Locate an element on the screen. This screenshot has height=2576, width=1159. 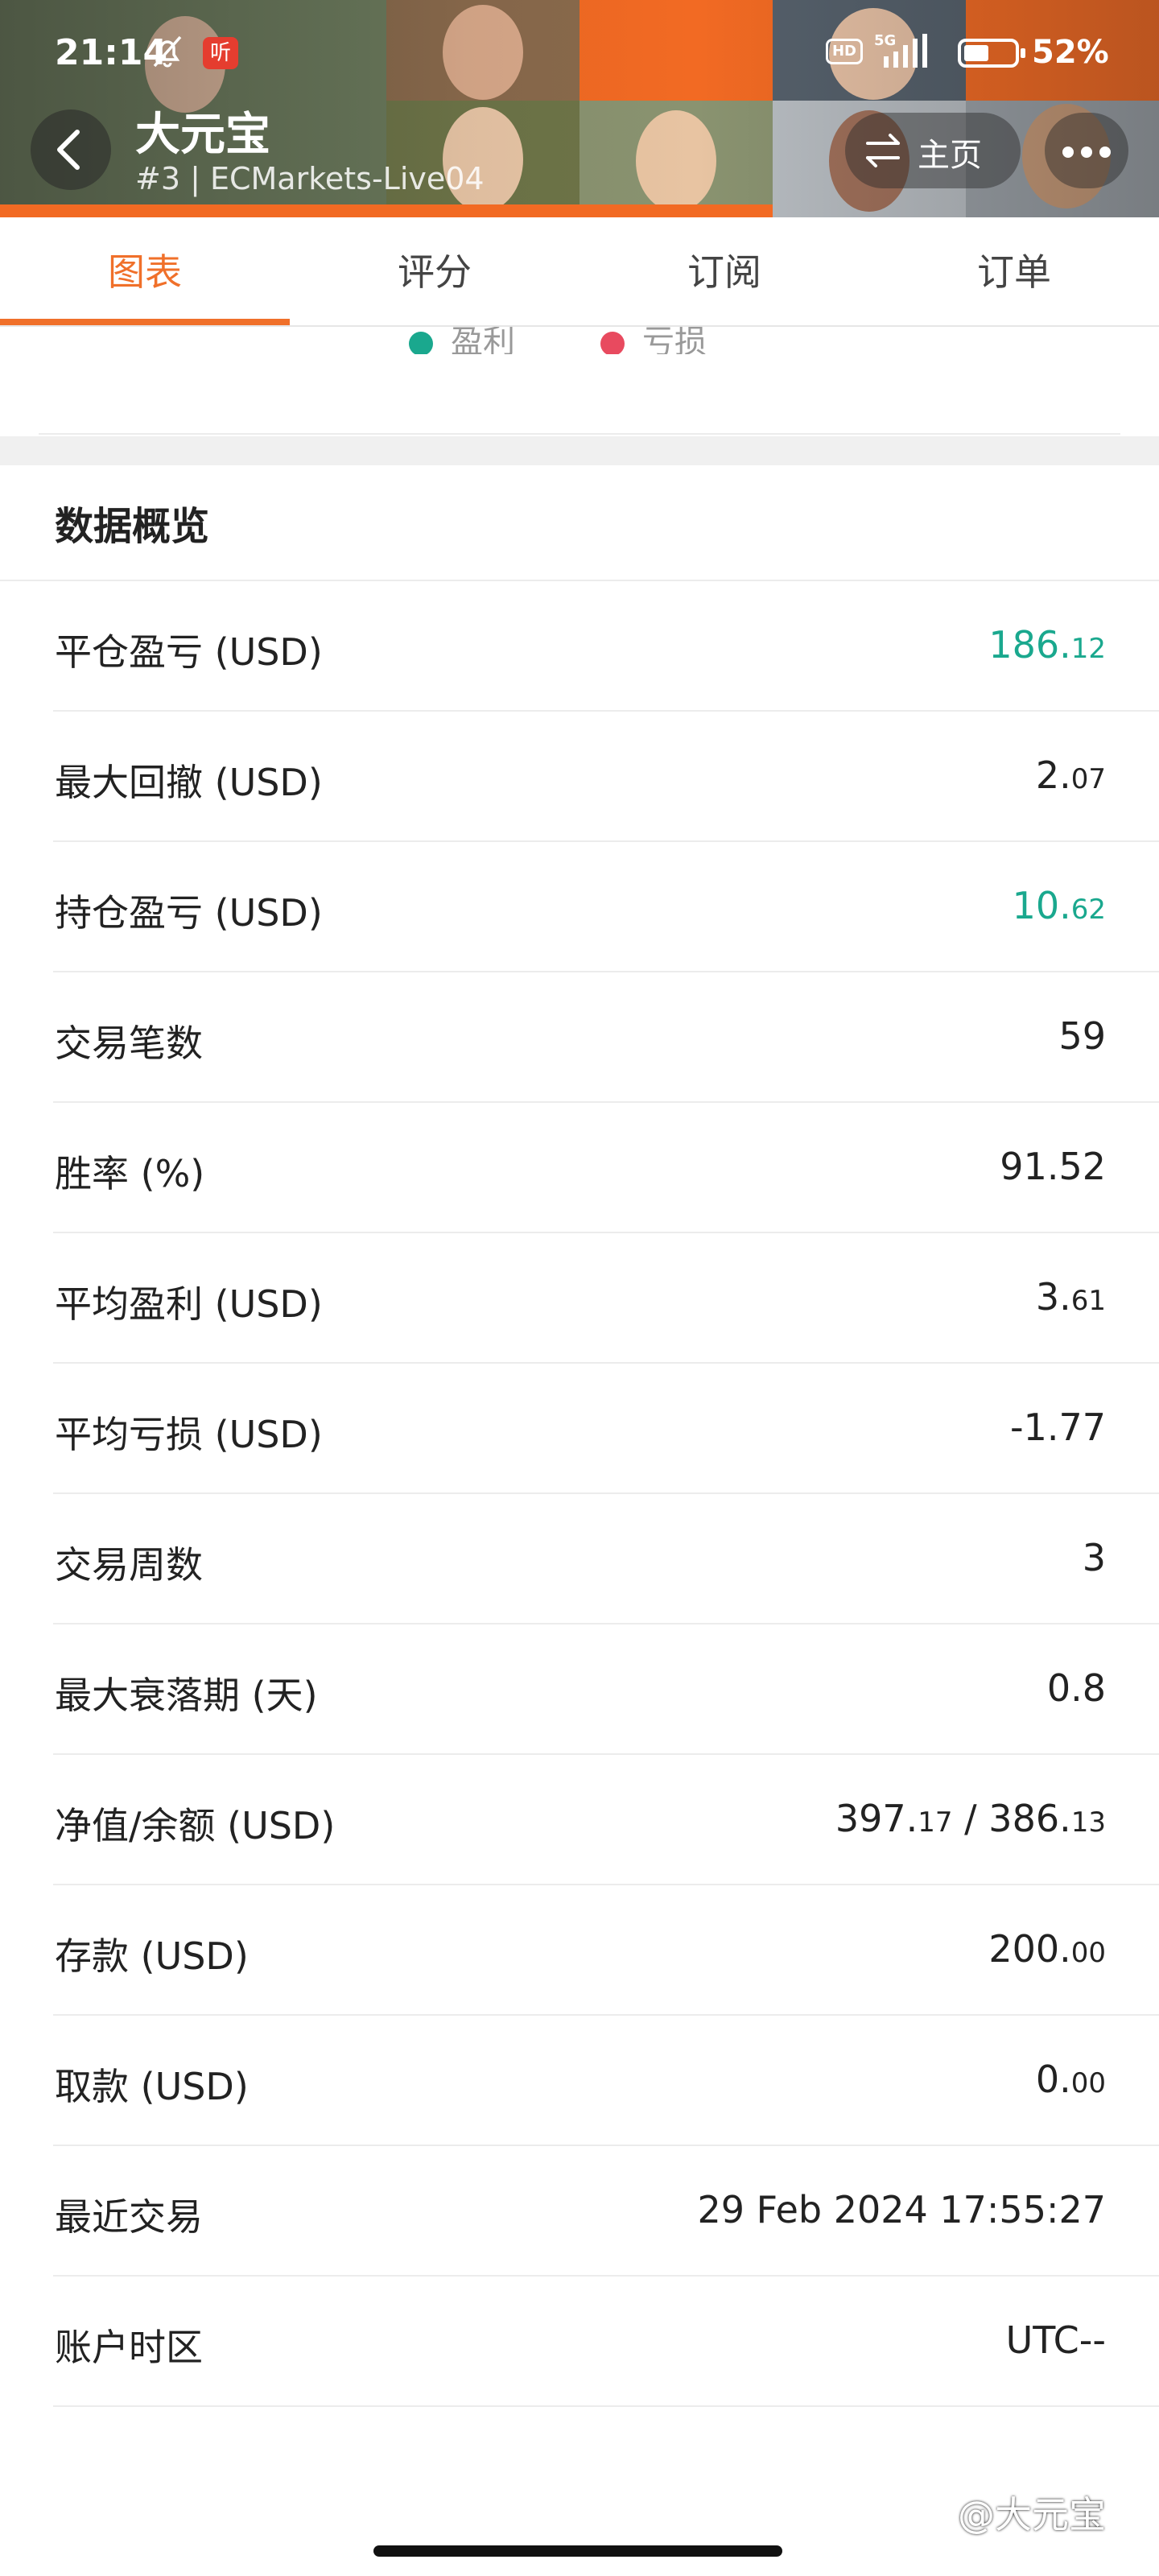
overview-row-value: 10.62 is located at coordinates (1059, 905).